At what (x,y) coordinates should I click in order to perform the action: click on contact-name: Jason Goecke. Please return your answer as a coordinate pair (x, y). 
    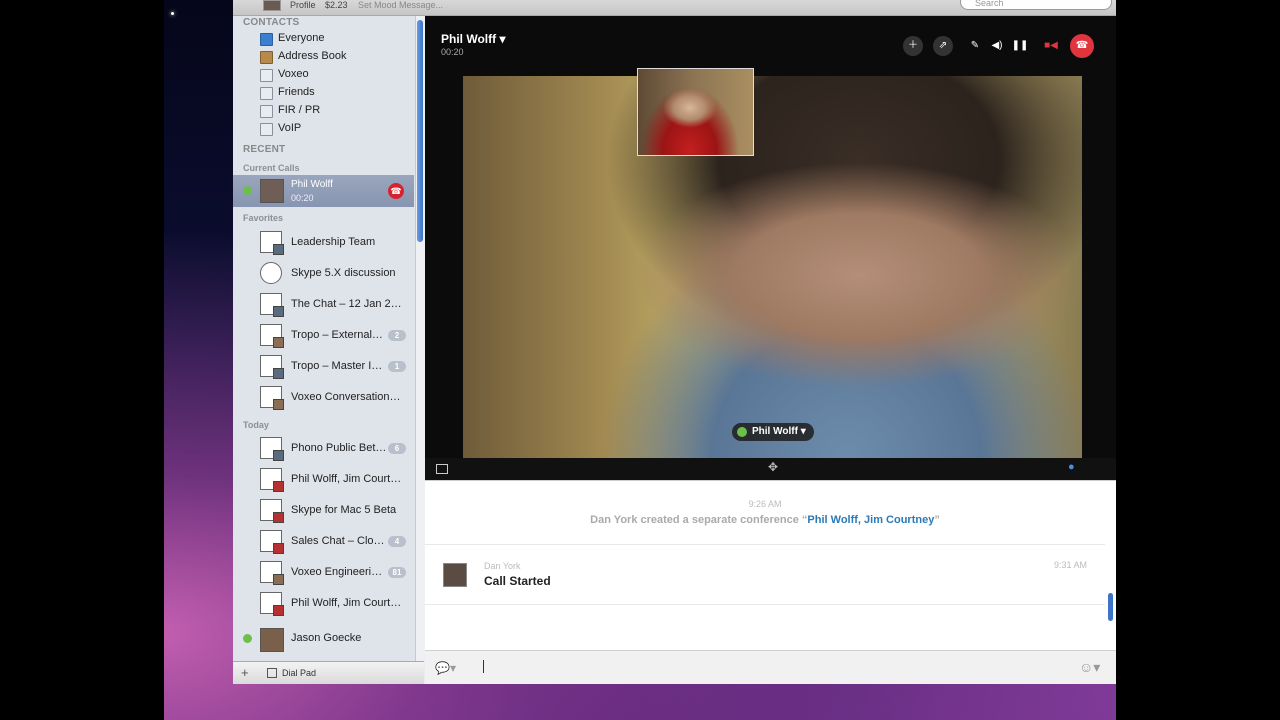
    Looking at the image, I should click on (326, 638).